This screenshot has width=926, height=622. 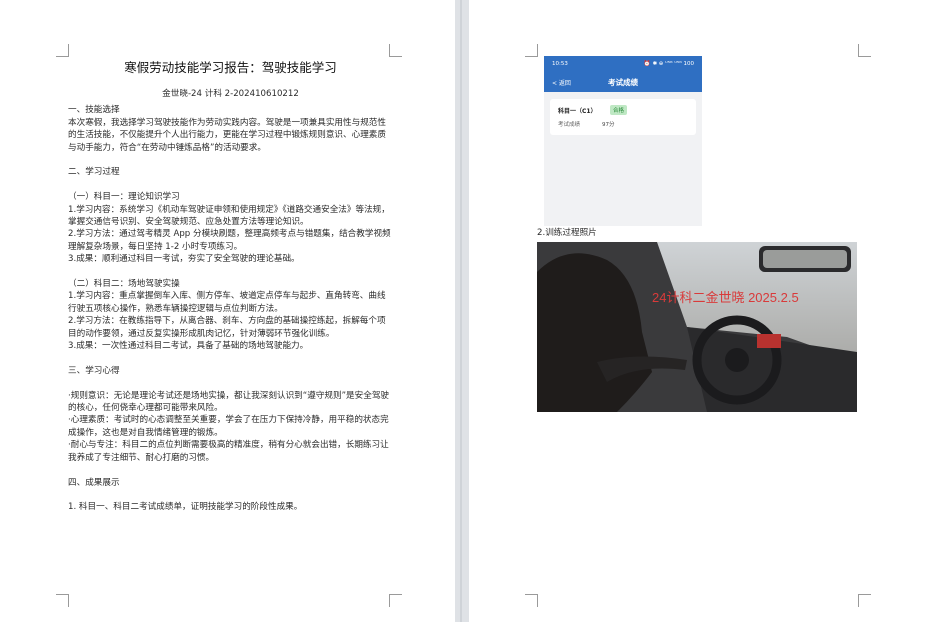 What do you see at coordinates (608, 125) in the screenshot?
I see `score-value: 97分` at bounding box center [608, 125].